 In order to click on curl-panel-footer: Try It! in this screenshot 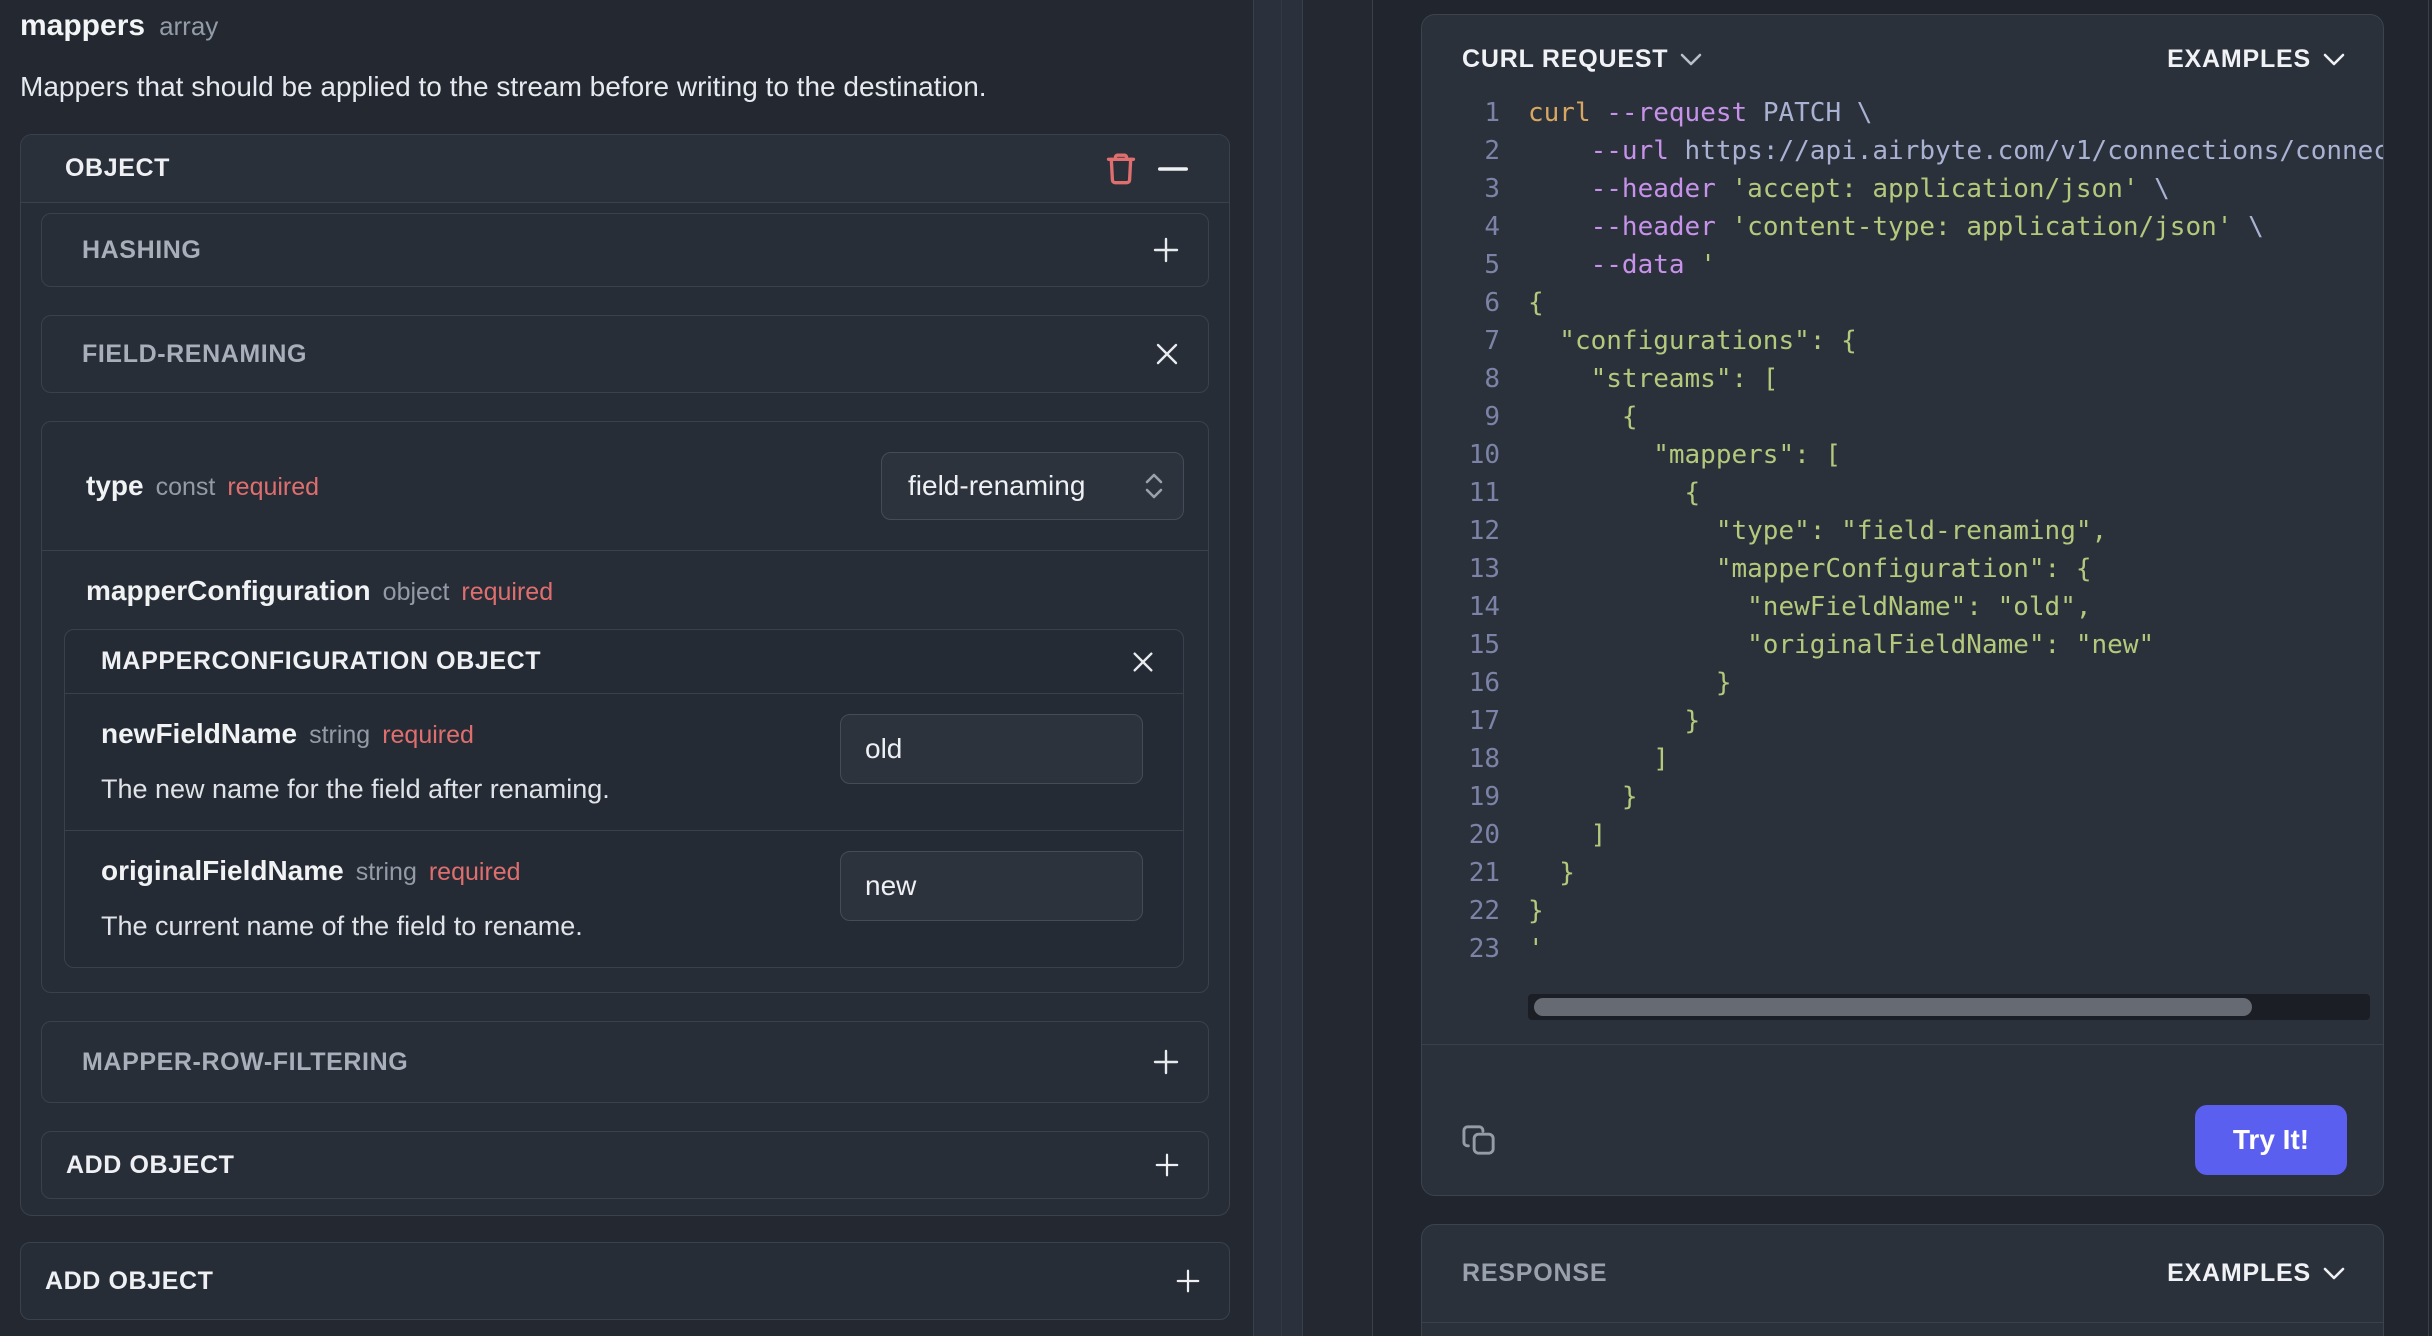, I will do `click(1902, 1140)`.